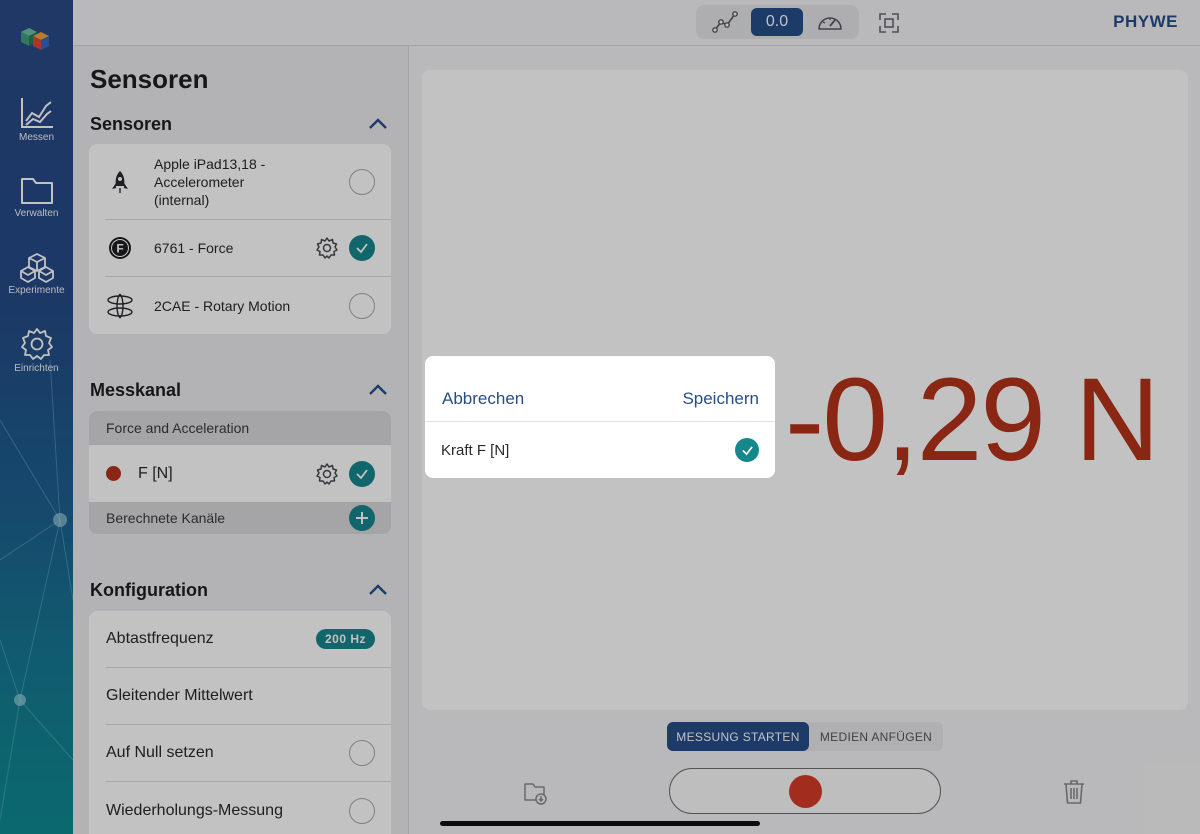  Describe the element at coordinates (475, 450) in the screenshot. I see `channel-option-label: Kraft F [N]` at that location.